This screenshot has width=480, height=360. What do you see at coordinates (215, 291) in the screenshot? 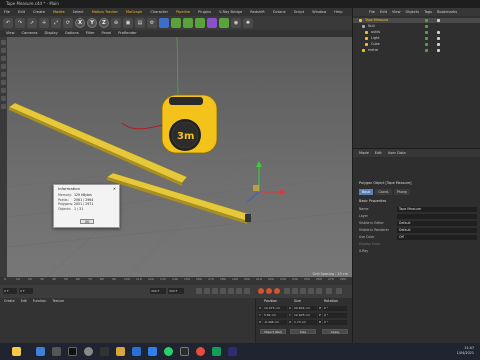
I see `previous-frame-icon` at bounding box center [215, 291].